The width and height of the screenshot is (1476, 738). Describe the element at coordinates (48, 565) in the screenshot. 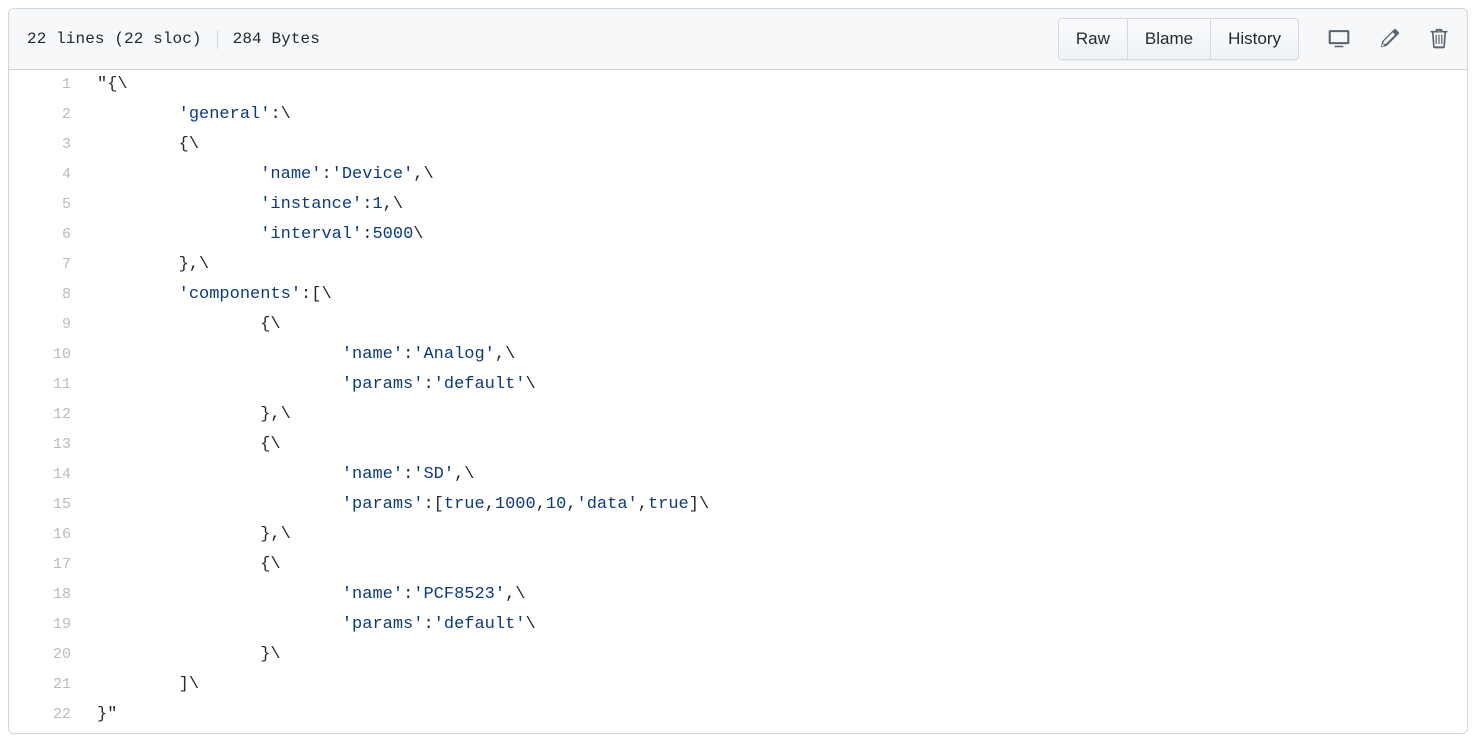

I see `line-number: 17` at that location.